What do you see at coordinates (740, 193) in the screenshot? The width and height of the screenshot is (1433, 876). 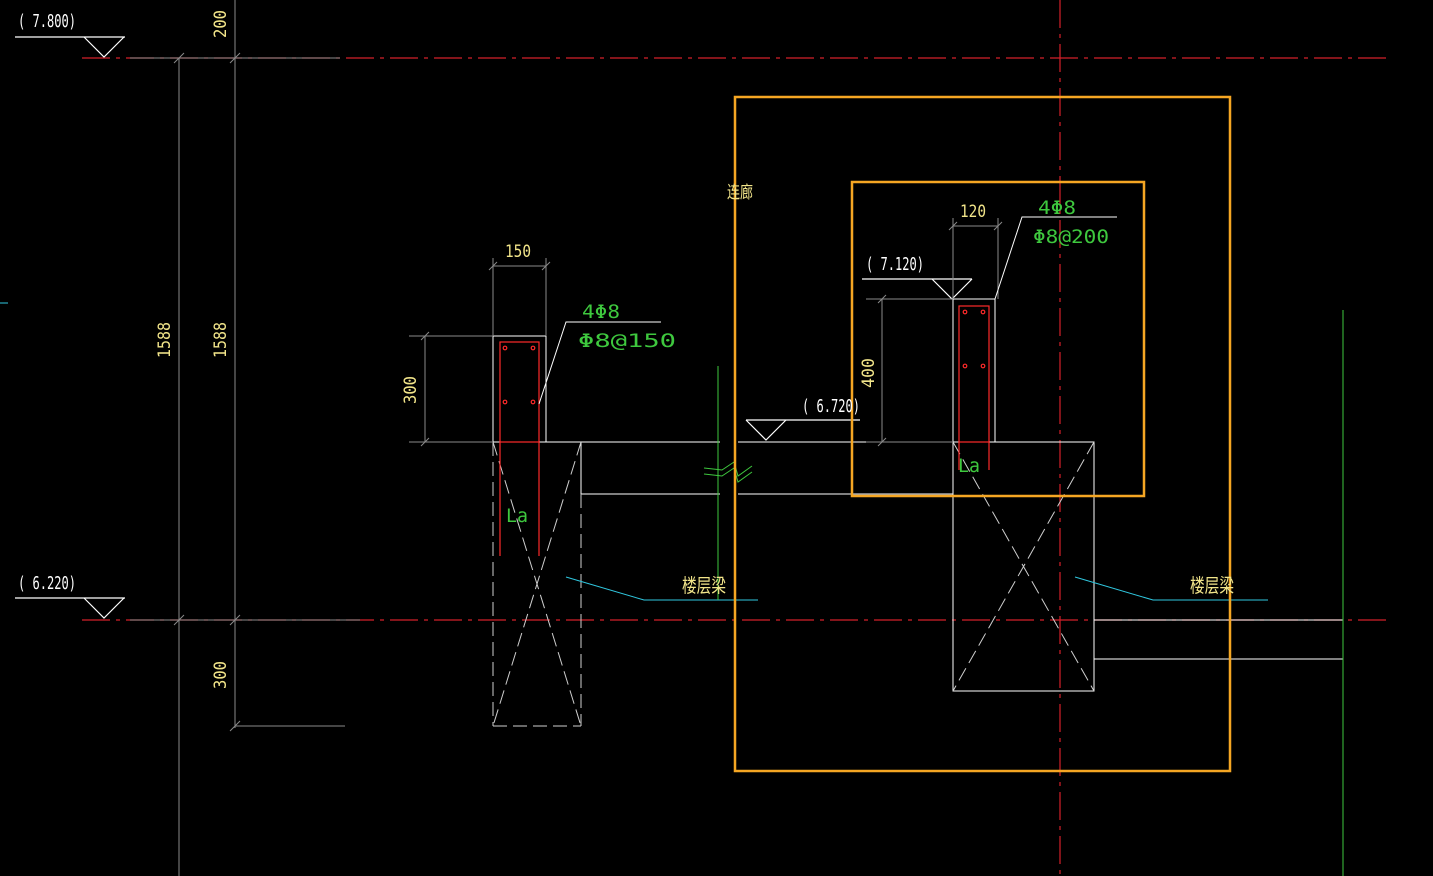 I see `corridor-text: 连廊` at bounding box center [740, 193].